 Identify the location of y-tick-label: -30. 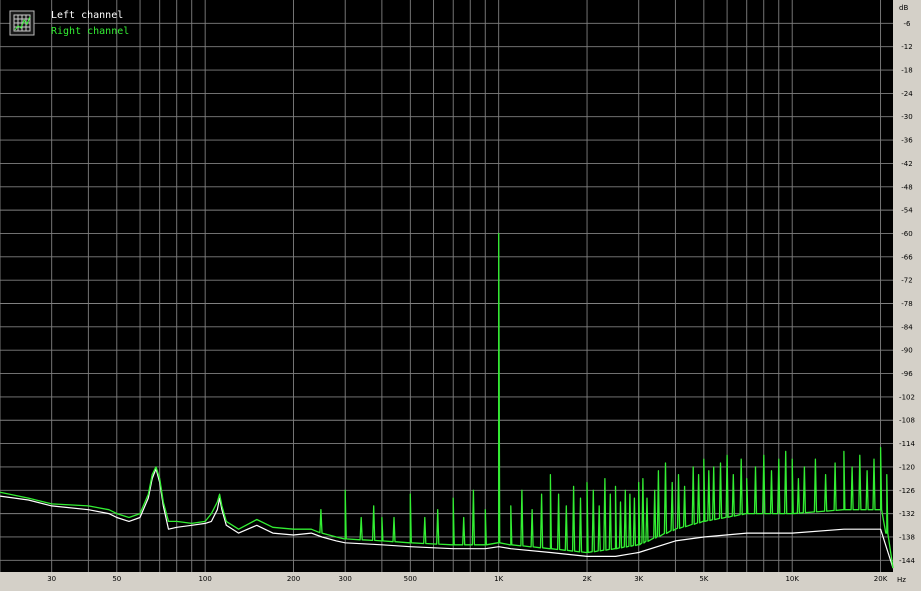
(906, 117).